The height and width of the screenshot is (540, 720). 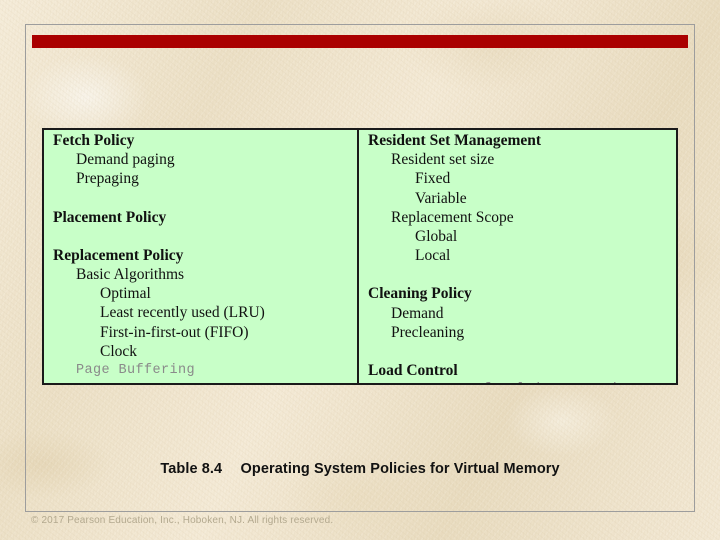 What do you see at coordinates (433, 256) in the screenshot?
I see `policy-item: Local` at bounding box center [433, 256].